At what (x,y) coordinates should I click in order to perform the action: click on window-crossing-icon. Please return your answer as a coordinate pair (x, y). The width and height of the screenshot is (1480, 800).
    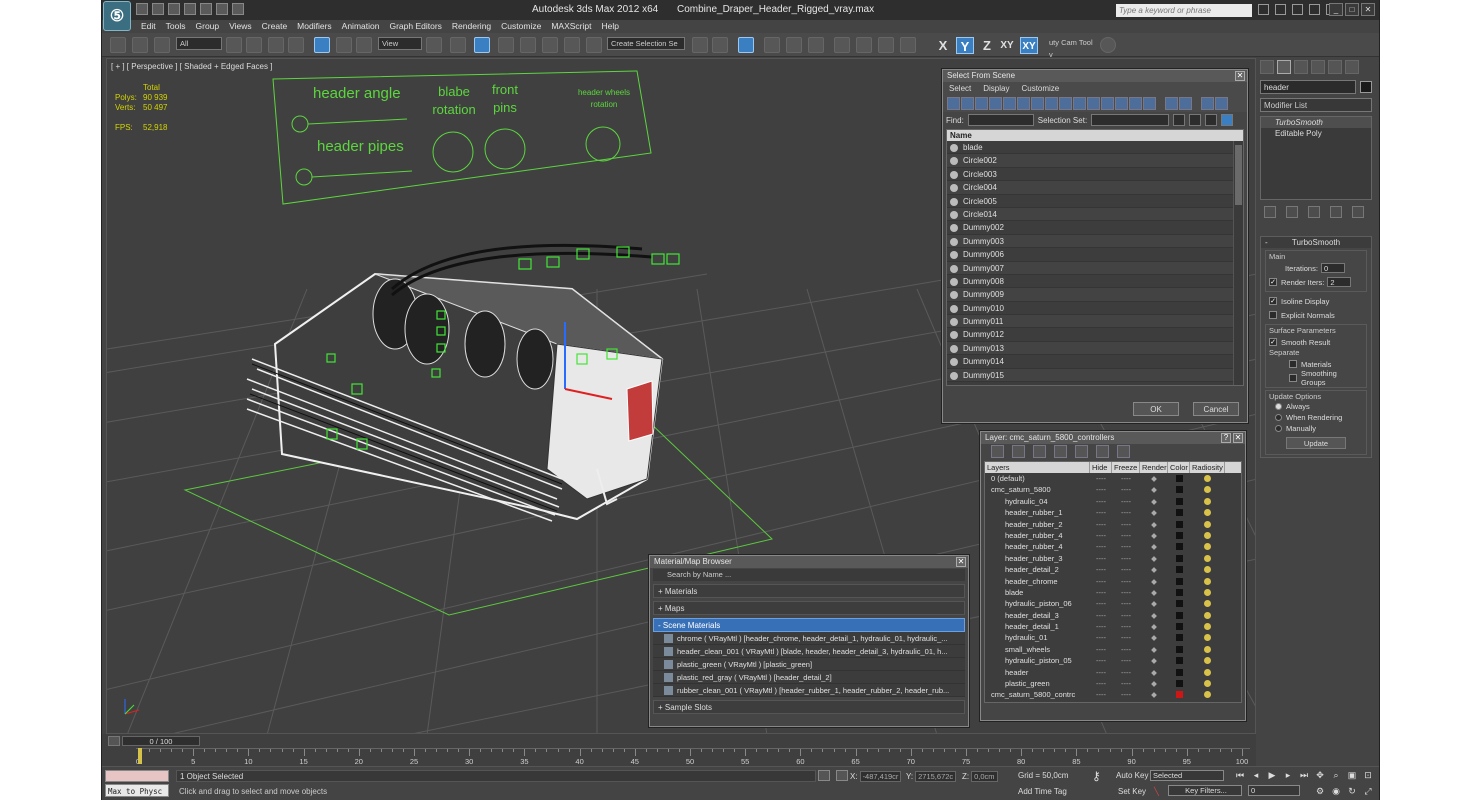
    Looking at the image, I should click on (296, 45).